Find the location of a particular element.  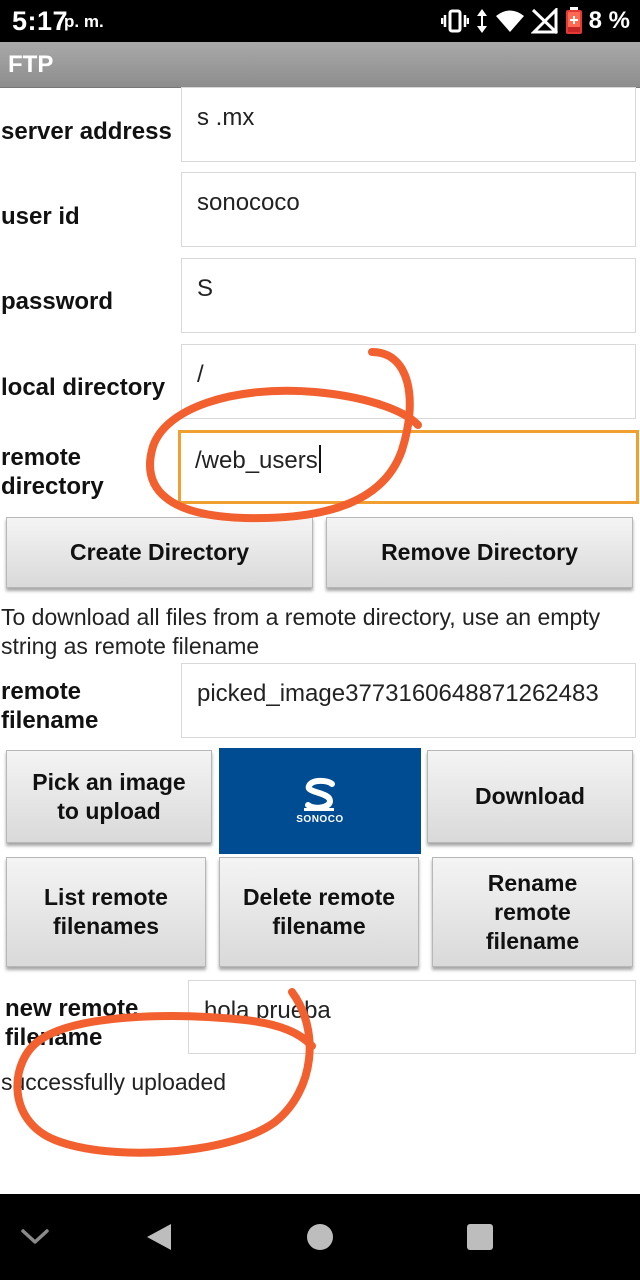

wifi-icon is located at coordinates (509, 21).